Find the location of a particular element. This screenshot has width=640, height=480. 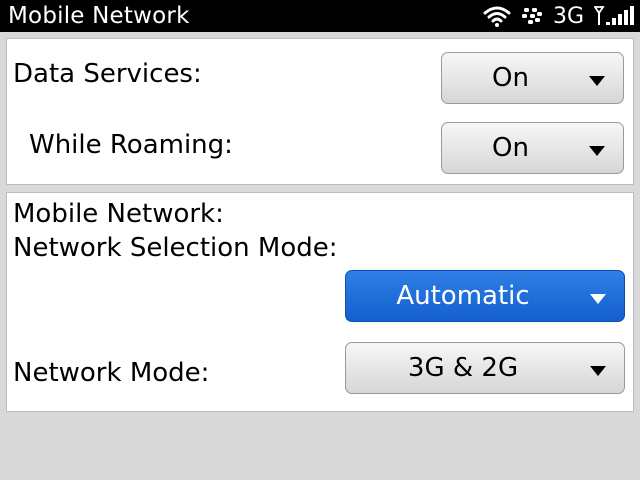

mobile-network-heading: Mobile Network: is located at coordinates (118, 214).